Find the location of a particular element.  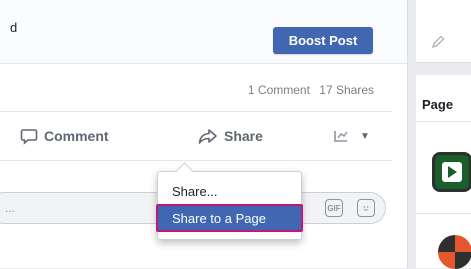

page-avatar-icon is located at coordinates (341, 136).